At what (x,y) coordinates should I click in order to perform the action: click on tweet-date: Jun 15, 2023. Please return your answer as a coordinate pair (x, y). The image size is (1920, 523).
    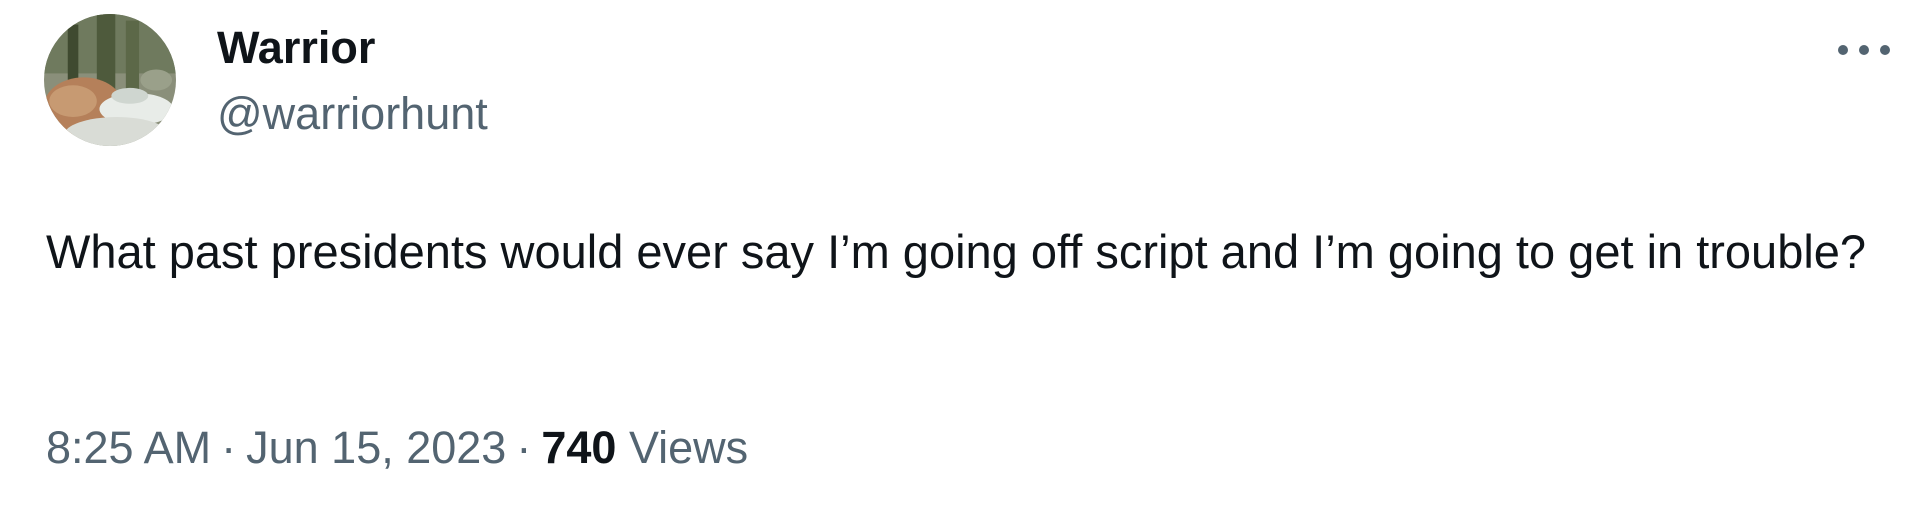
    Looking at the image, I should click on (376, 447).